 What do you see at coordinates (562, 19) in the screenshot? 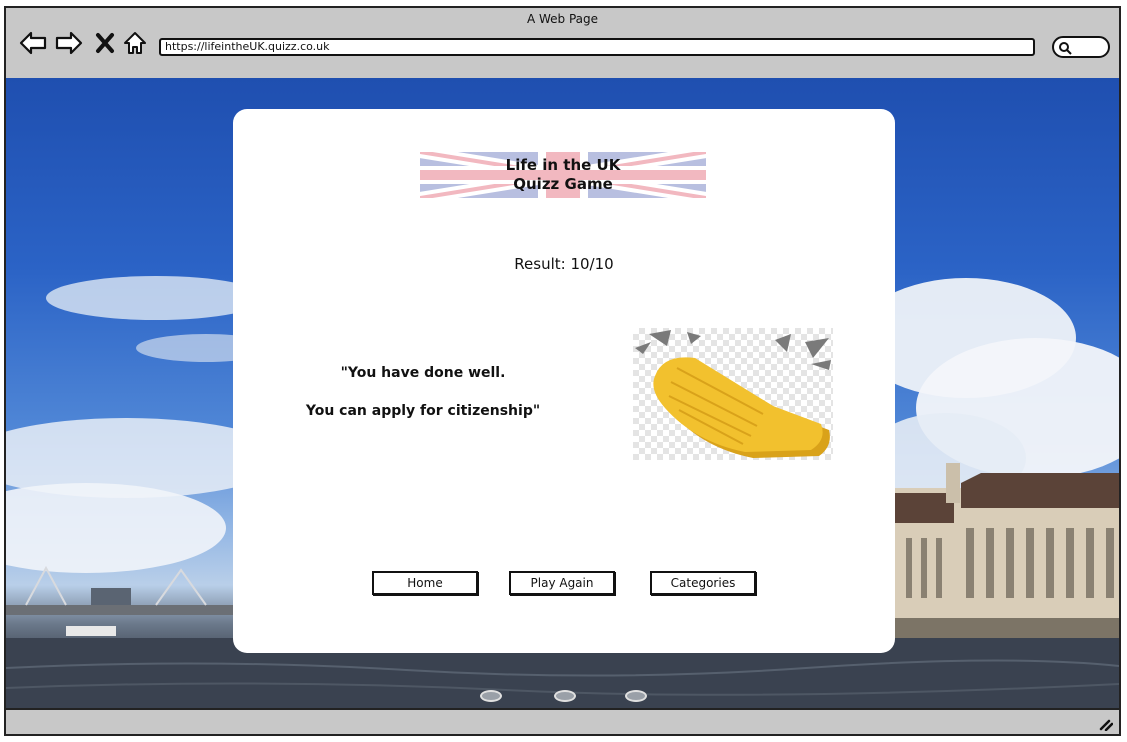
I see `window-title: A Web Page` at bounding box center [562, 19].